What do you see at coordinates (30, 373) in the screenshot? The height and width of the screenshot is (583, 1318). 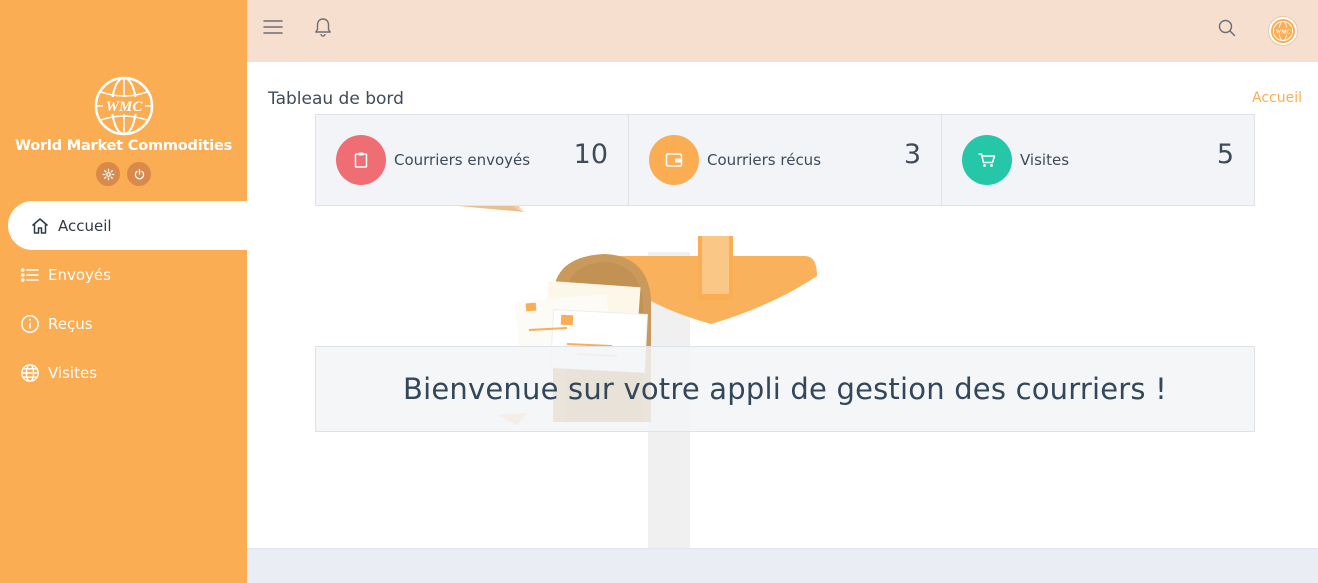 I see `globe-icon` at bounding box center [30, 373].